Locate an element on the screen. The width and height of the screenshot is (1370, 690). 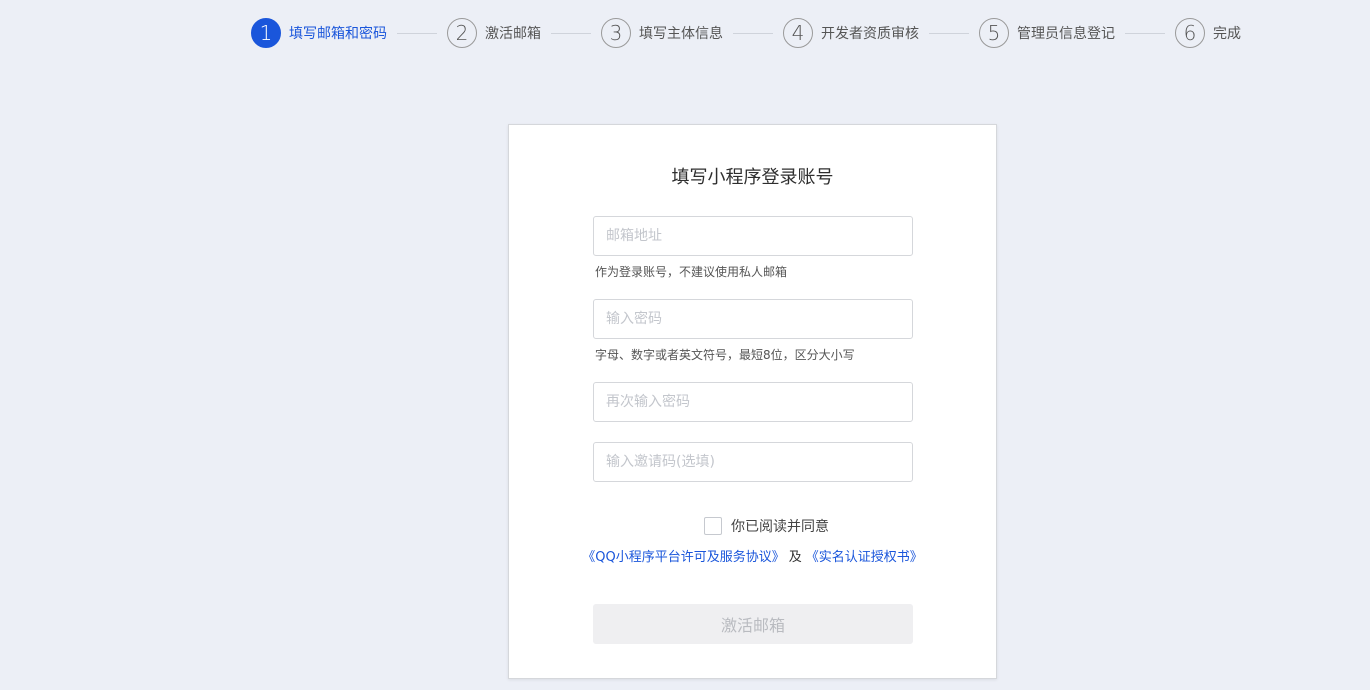
agreement-links: 《QQ小程序平台许可及服务协议》及《实名认证授权书》 is located at coordinates (752, 555).